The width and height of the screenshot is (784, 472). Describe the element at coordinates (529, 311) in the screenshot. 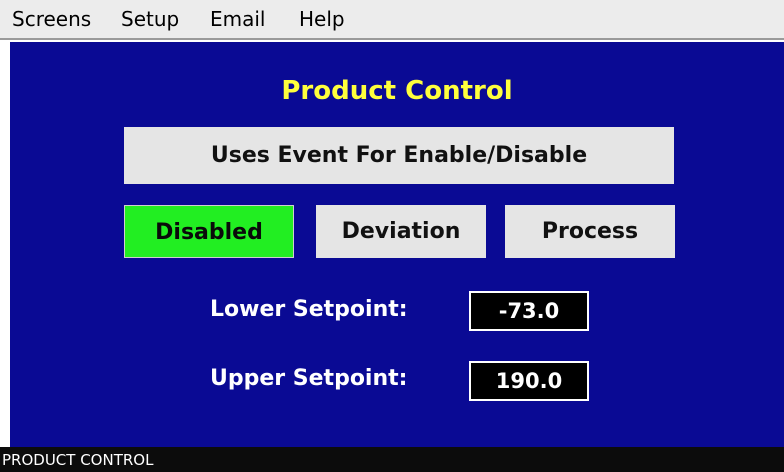

I see `lower-setpoint-field: -73.0` at that location.